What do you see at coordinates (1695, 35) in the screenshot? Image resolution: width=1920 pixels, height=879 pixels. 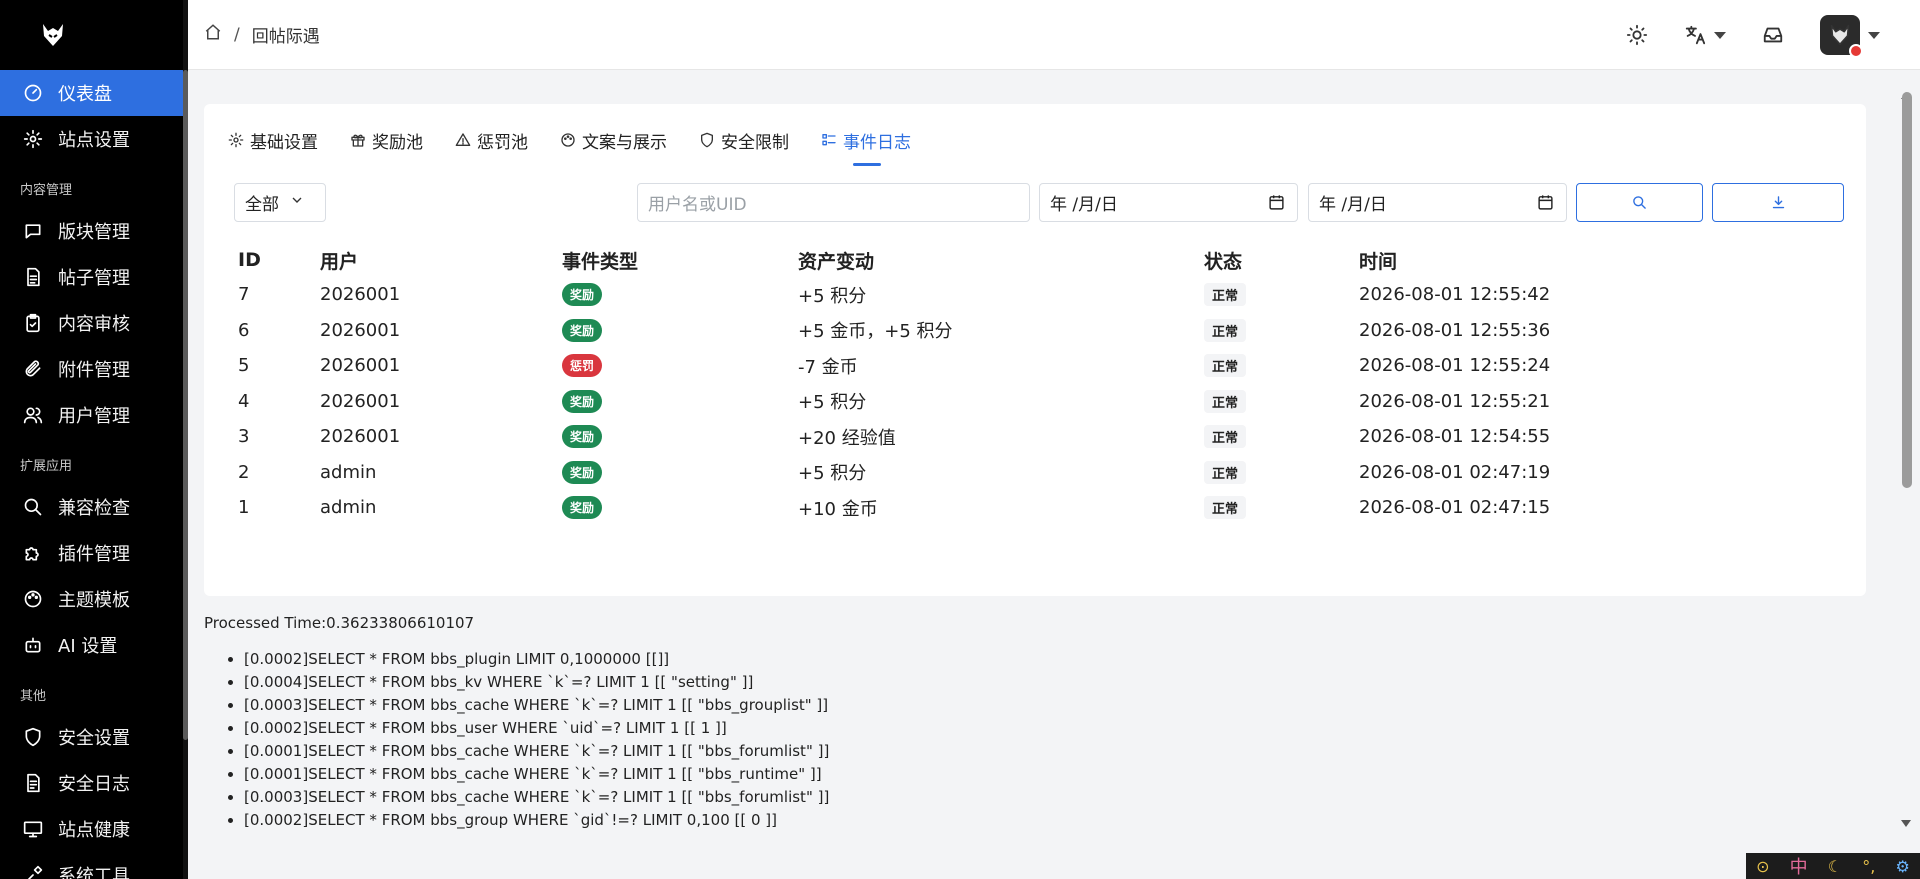 I see `translate-icon` at bounding box center [1695, 35].